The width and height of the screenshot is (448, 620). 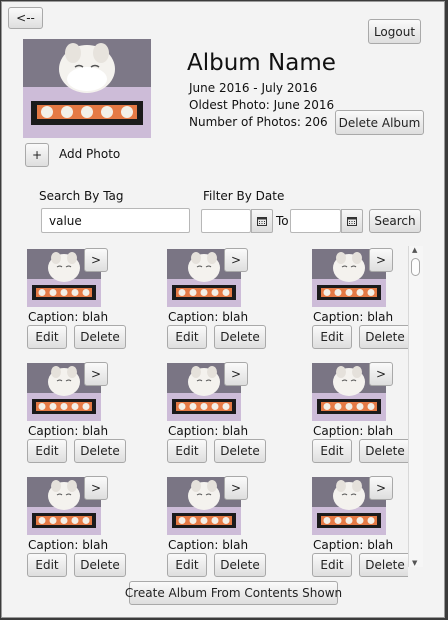 What do you see at coordinates (379, 122) in the screenshot?
I see `delete-album-button: Delete Album` at bounding box center [379, 122].